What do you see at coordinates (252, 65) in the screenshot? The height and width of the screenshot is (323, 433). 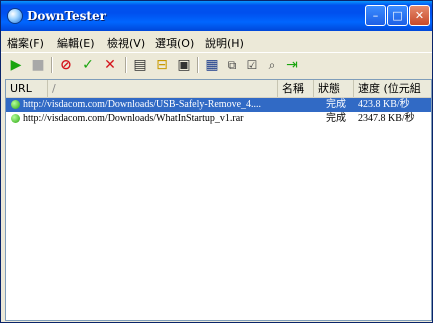 I see `properties-icon: ☑` at bounding box center [252, 65].